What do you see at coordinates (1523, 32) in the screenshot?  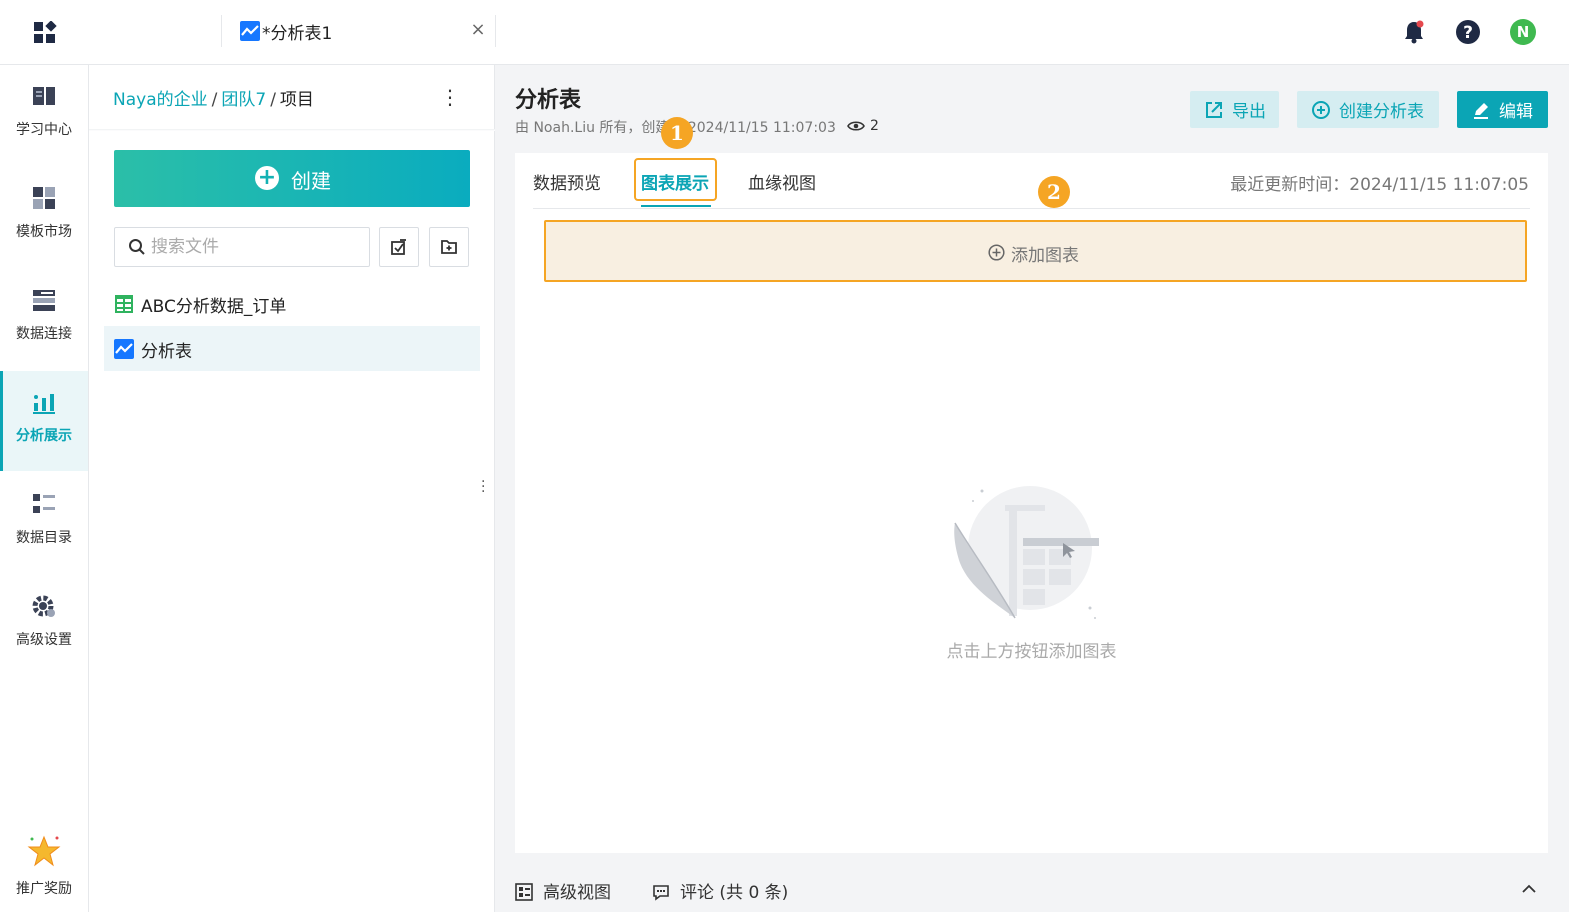 I see `avatar: N` at bounding box center [1523, 32].